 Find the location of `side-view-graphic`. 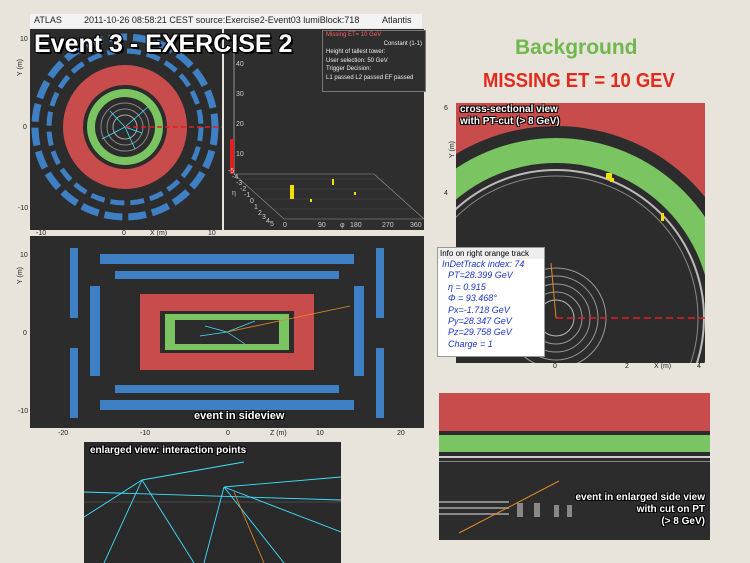

side-view-graphic is located at coordinates (227, 333).